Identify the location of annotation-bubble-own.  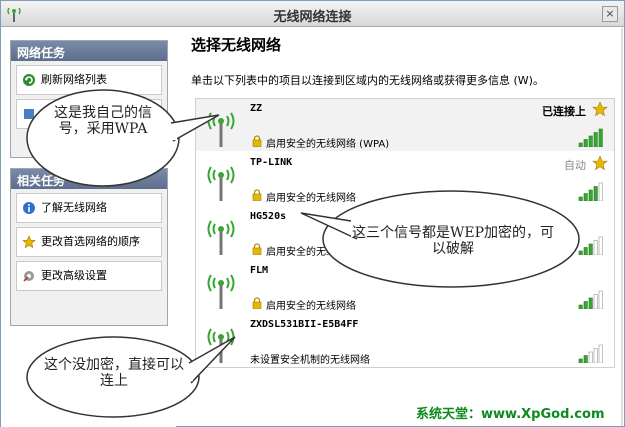
(123, 138).